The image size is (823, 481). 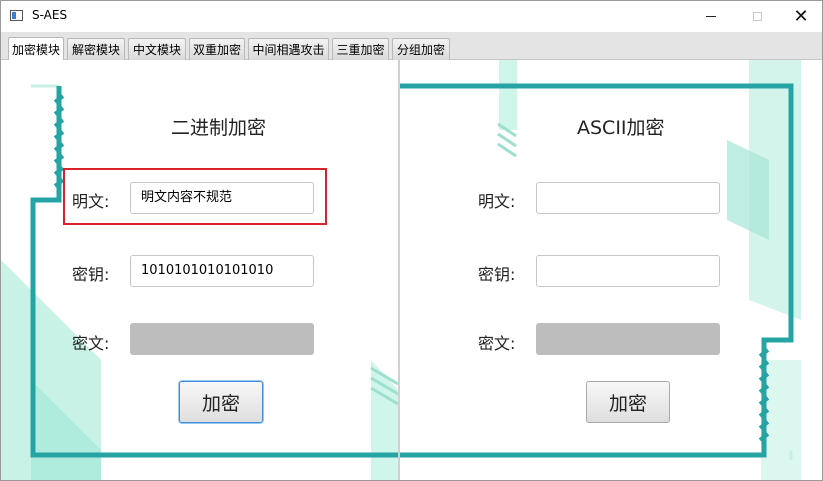 I want to click on tab-double-encryption: 双重加密, so click(x=217, y=49).